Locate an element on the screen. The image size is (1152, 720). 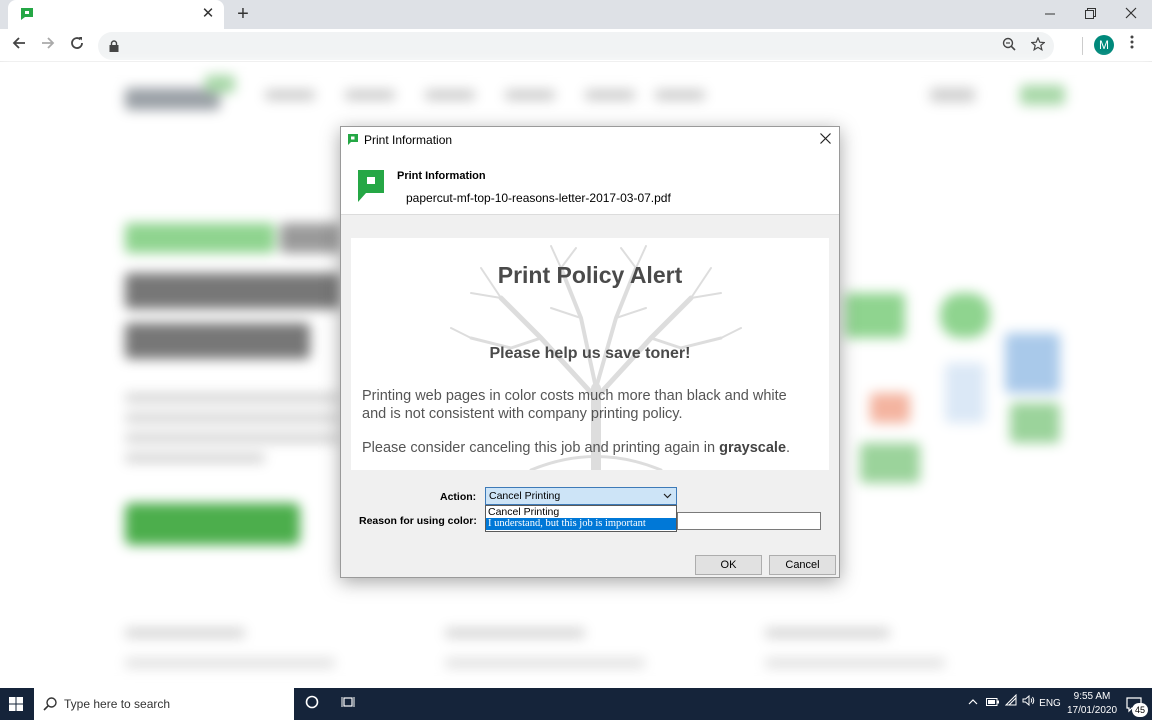
action-dropdown: Cancel Printing is located at coordinates (581, 496).